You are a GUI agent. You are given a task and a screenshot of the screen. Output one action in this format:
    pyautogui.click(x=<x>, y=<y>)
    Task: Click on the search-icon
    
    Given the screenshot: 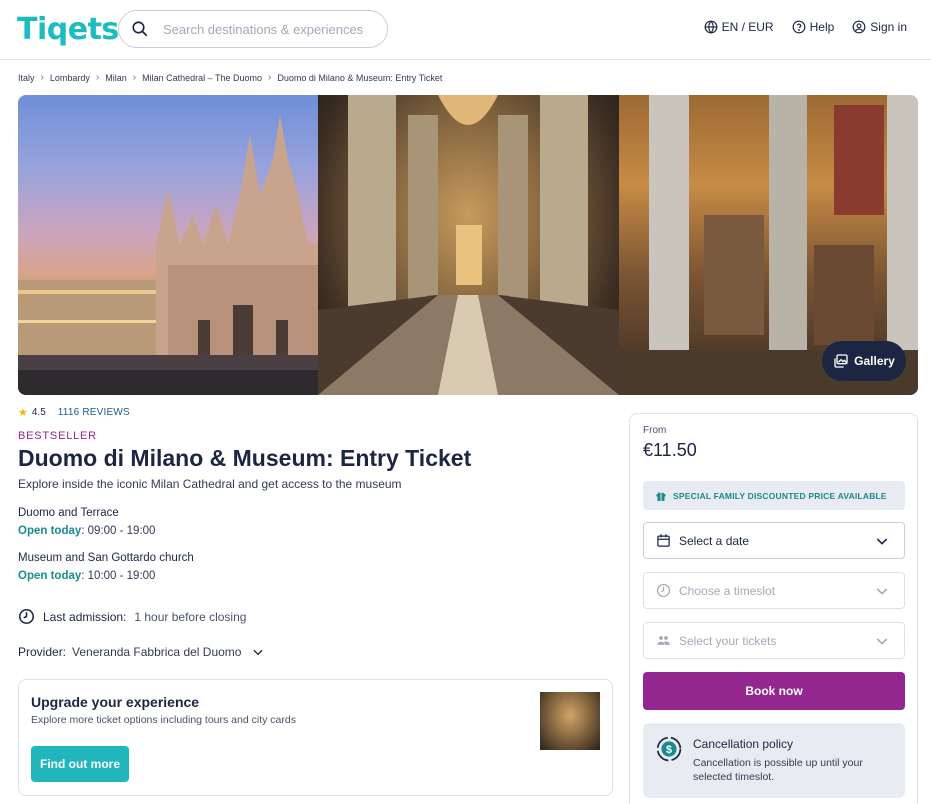 What is the action you would take?
    pyautogui.click(x=140, y=29)
    